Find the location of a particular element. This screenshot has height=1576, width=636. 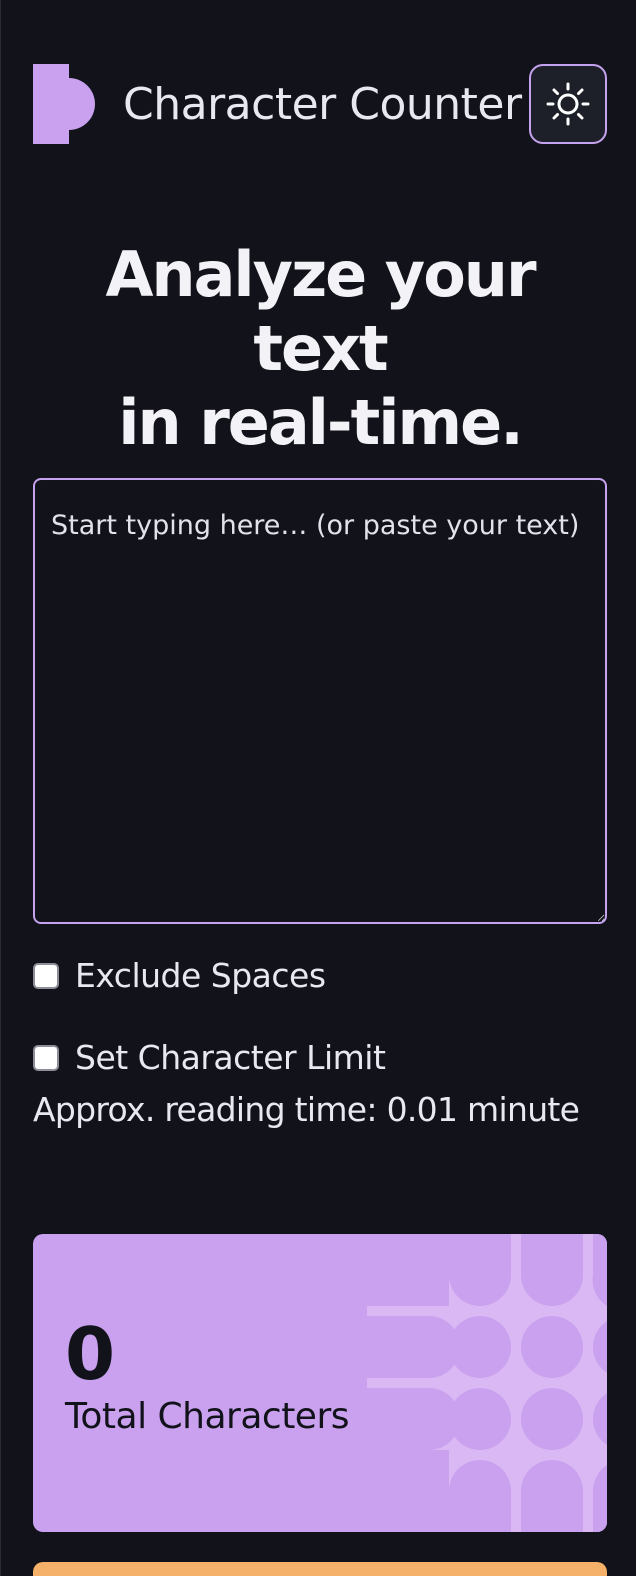

exclude-spaces-option: Exclude Spaces is located at coordinates (179, 975).